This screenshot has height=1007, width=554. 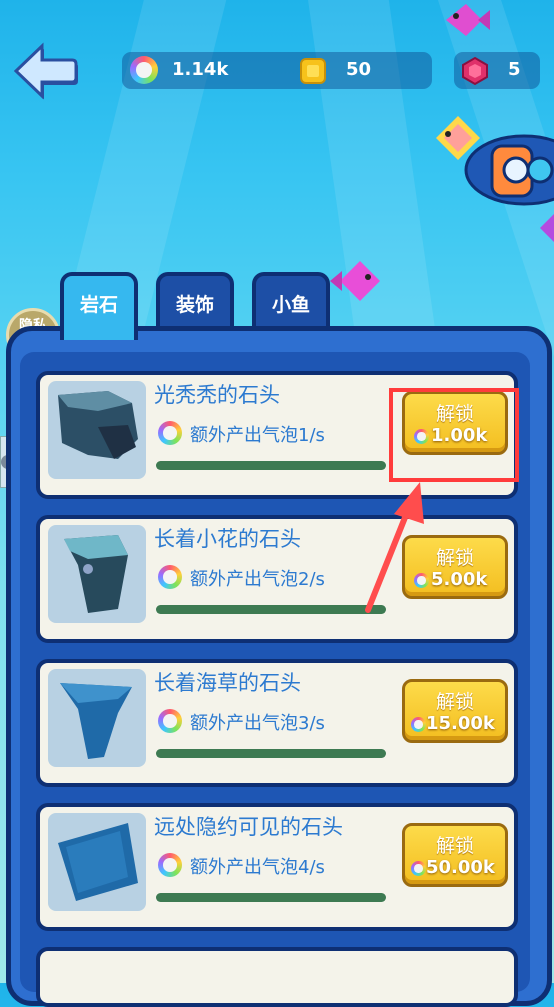 I want to click on item-name: 光秃秃的石头, so click(x=217, y=395).